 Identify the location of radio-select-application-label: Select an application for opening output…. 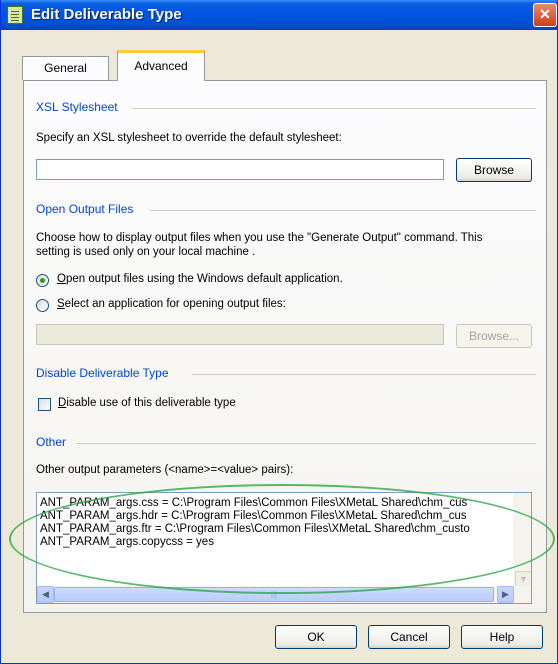
(171, 304).